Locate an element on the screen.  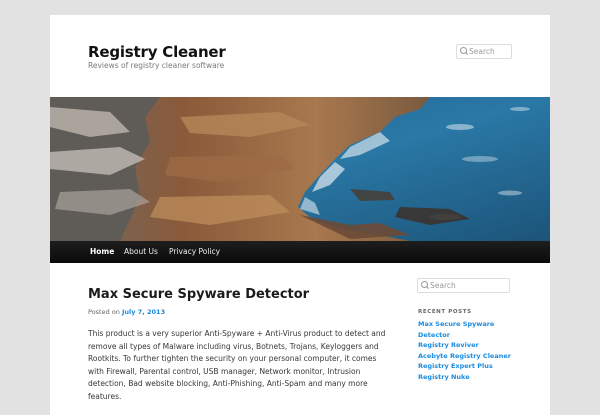
post-body-line: features. is located at coordinates (105, 396).